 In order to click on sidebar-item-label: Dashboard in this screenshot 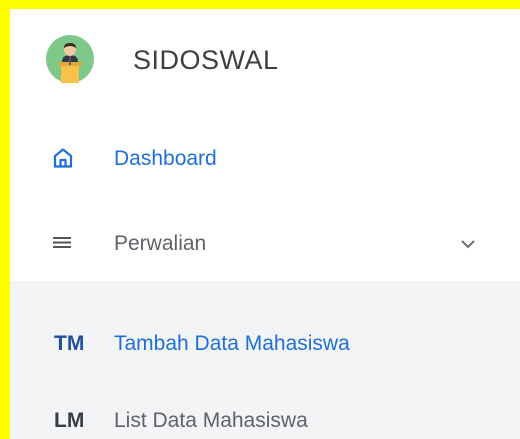, I will do `click(165, 158)`.